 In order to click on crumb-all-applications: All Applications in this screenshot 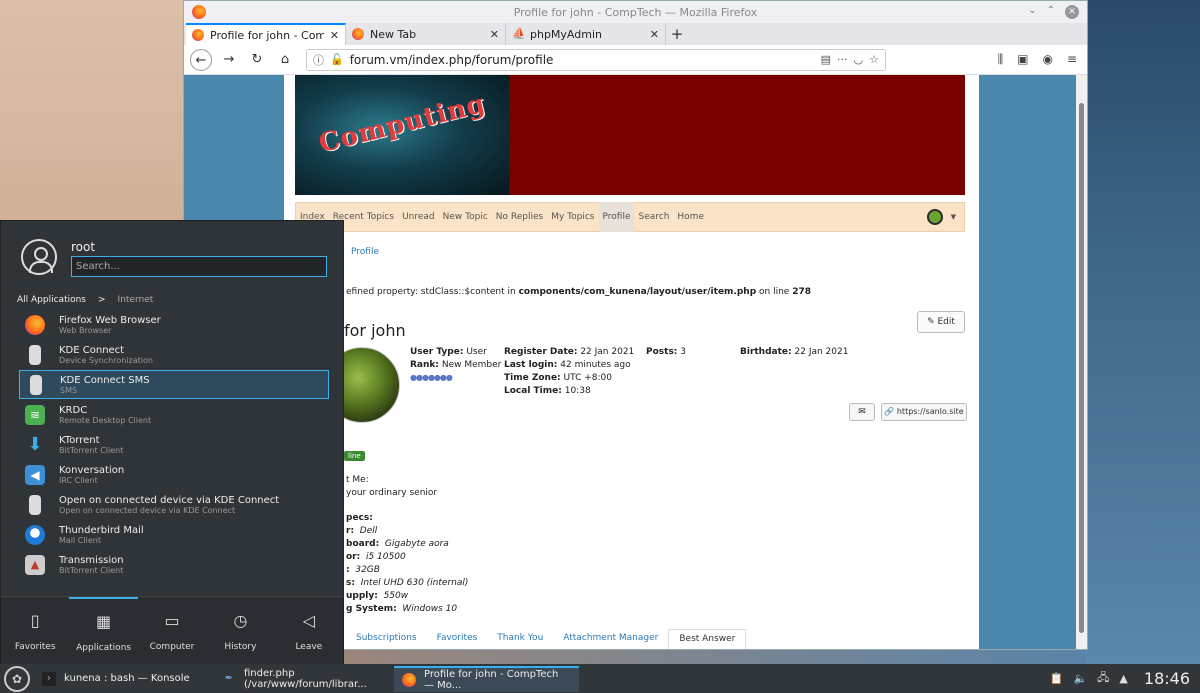, I will do `click(51, 300)`.